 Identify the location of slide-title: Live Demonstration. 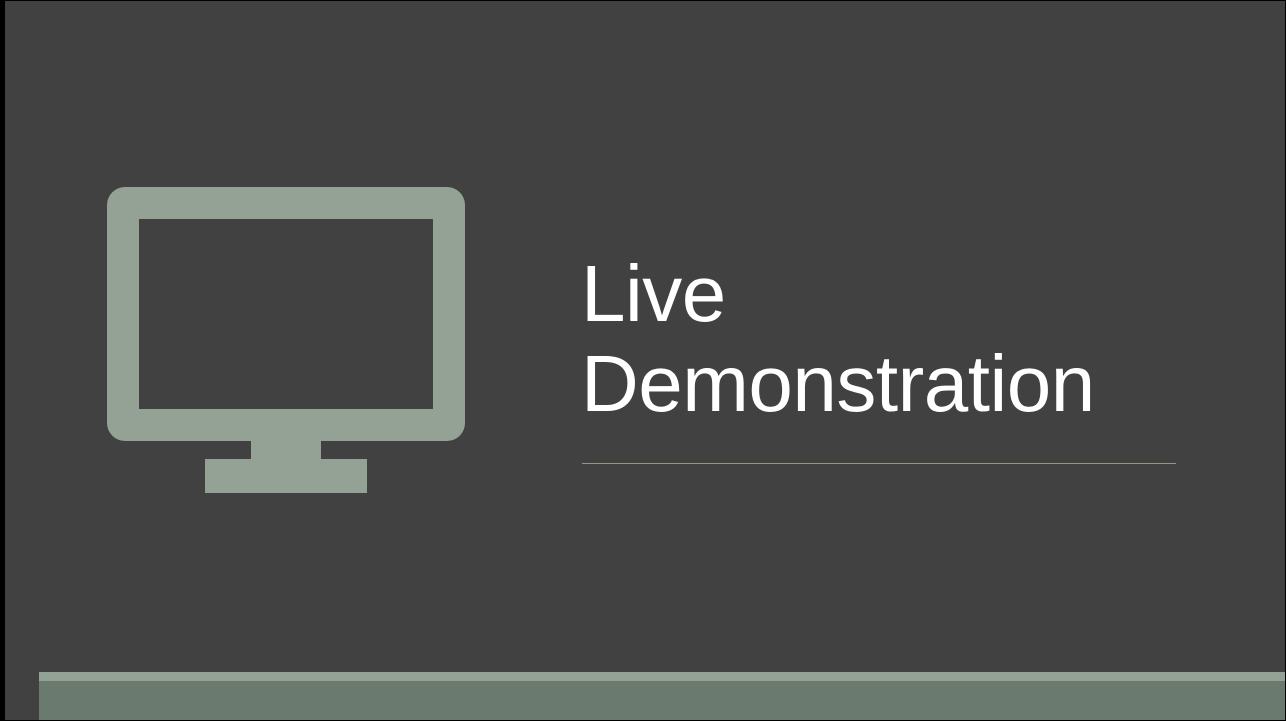
(921, 339).